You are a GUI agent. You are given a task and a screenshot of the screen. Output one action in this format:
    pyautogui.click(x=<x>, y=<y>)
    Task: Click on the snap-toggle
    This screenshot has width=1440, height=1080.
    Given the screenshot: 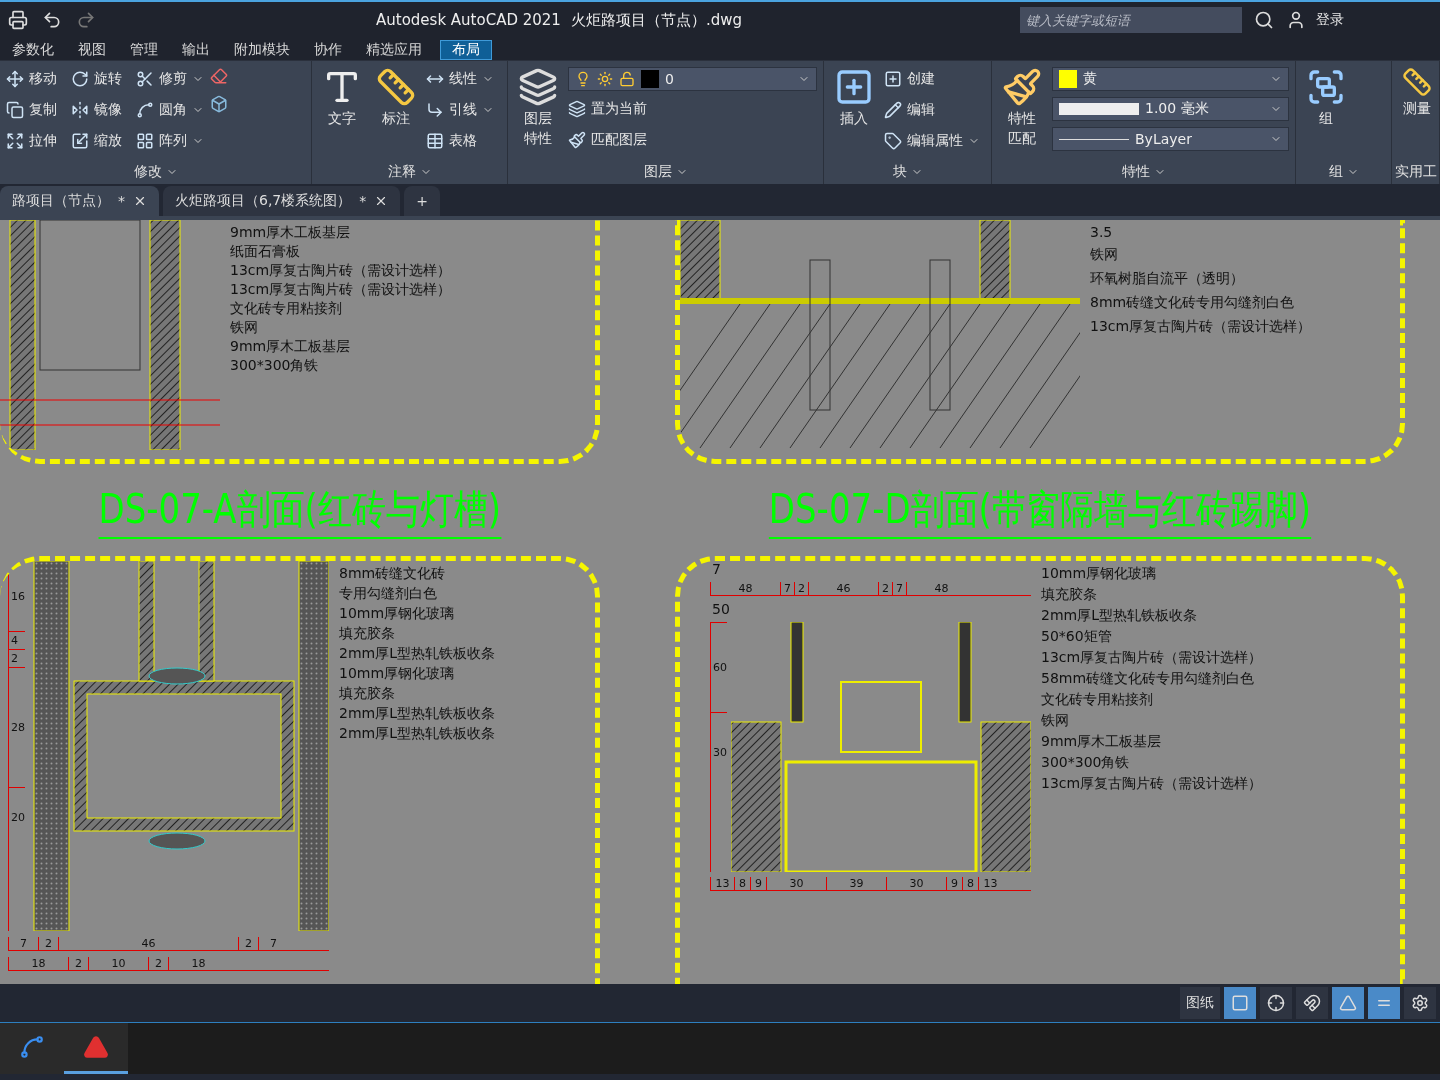 What is the action you would take?
    pyautogui.click(x=1312, y=1003)
    